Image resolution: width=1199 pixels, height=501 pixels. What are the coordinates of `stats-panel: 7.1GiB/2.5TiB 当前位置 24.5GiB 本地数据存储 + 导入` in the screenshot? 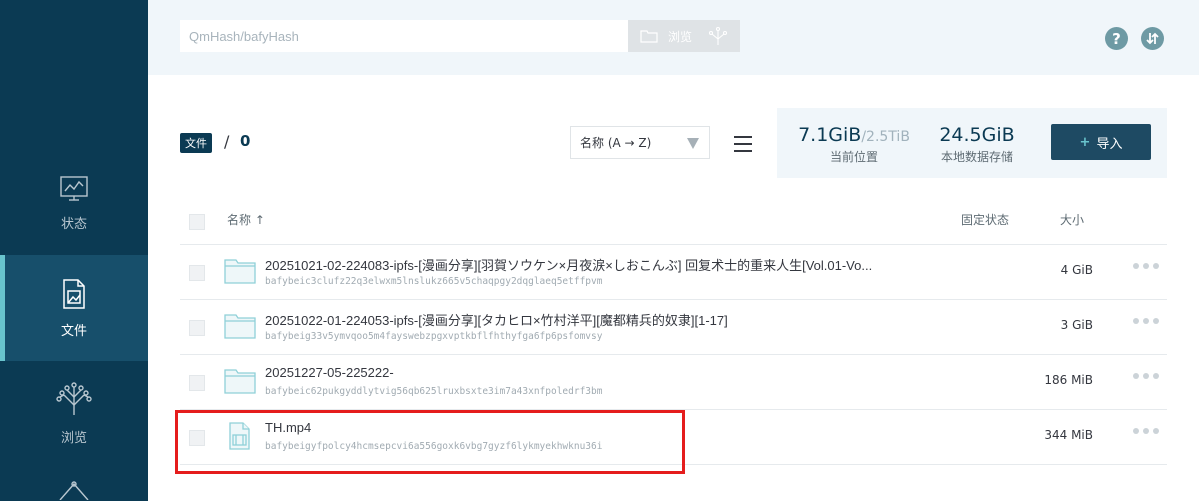 It's located at (972, 143).